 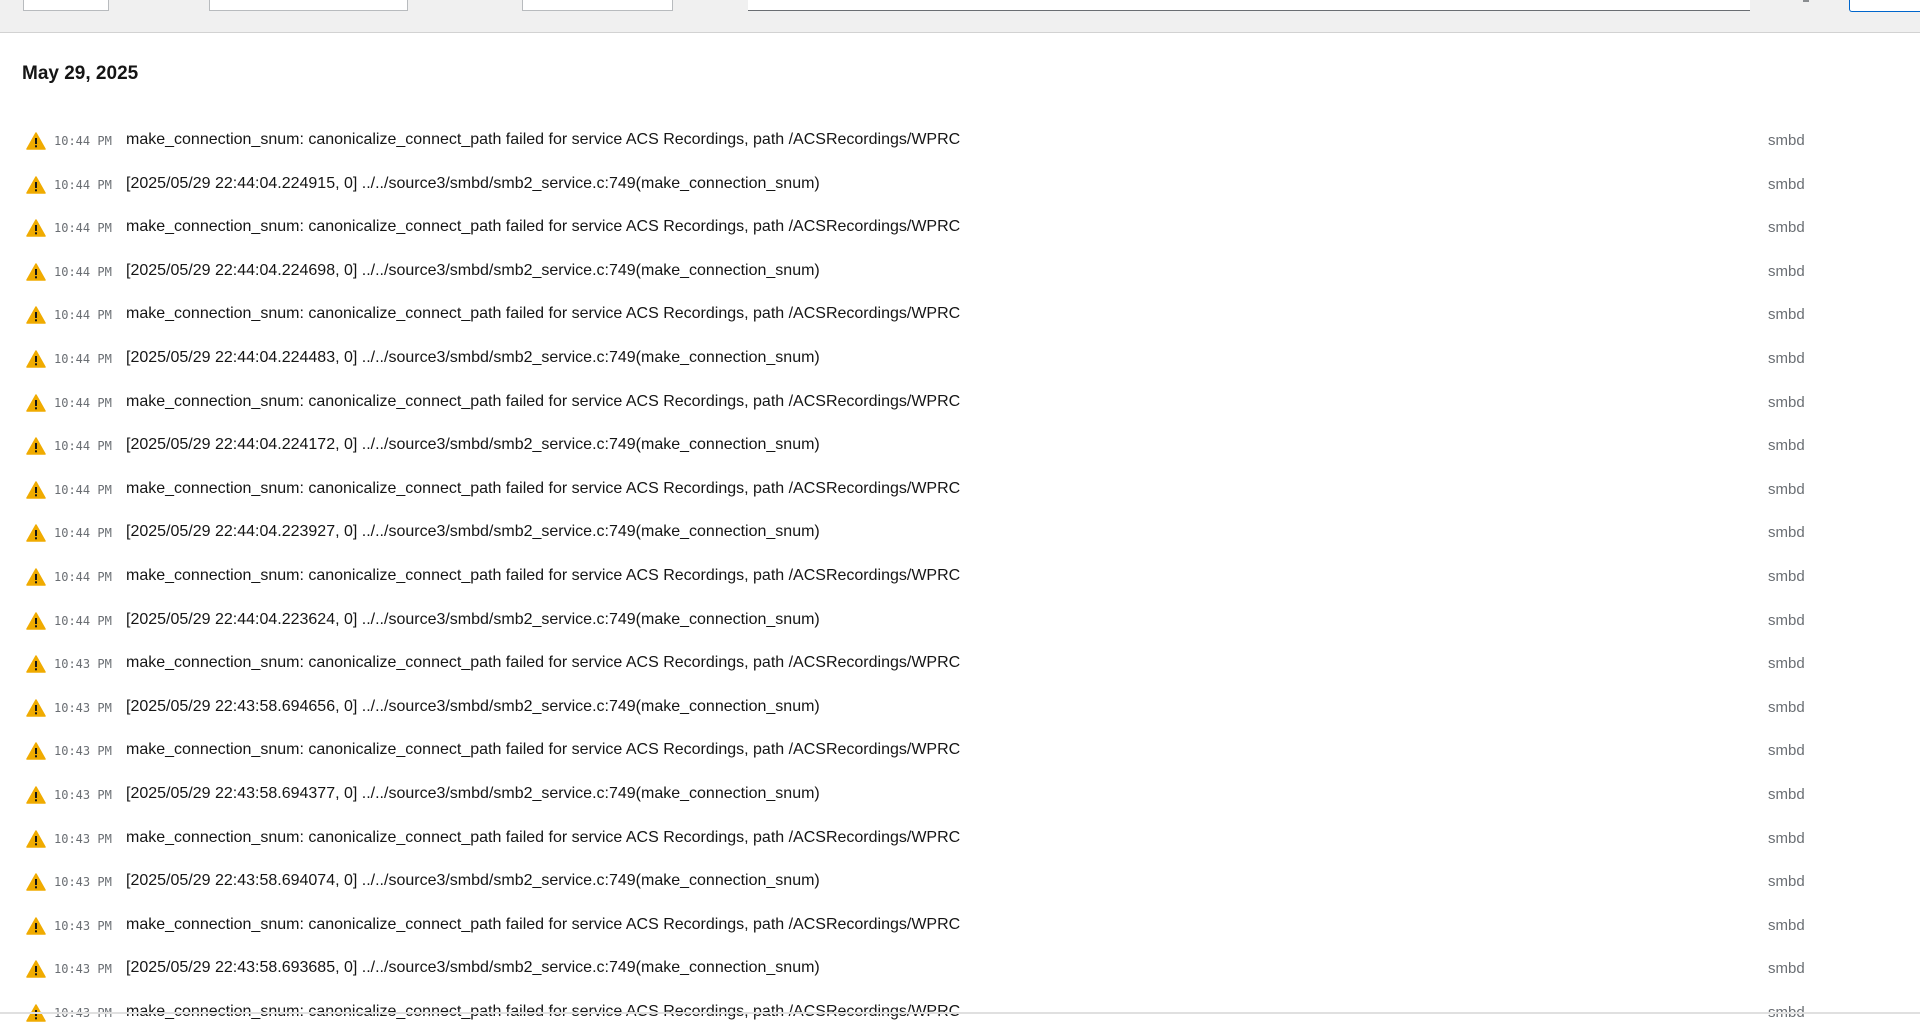 What do you see at coordinates (1249, 5) in the screenshot?
I see `search-input` at bounding box center [1249, 5].